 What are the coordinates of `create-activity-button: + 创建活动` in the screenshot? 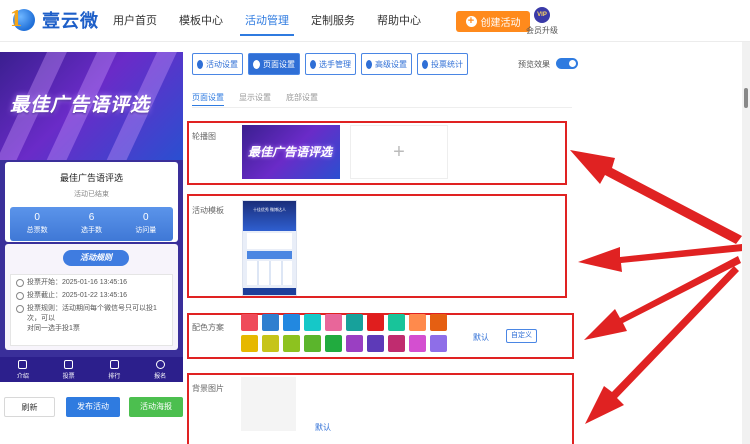 It's located at (493, 21).